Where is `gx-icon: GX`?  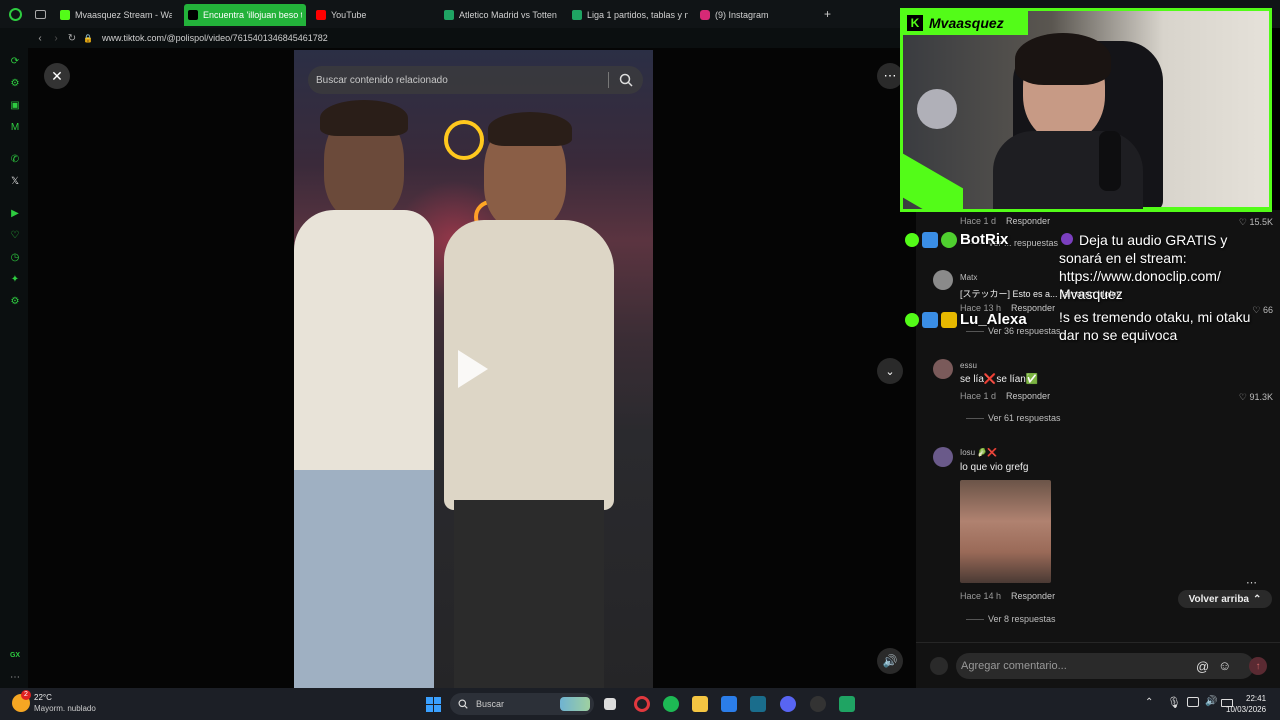
gx-icon: GX is located at coordinates (15, 655).